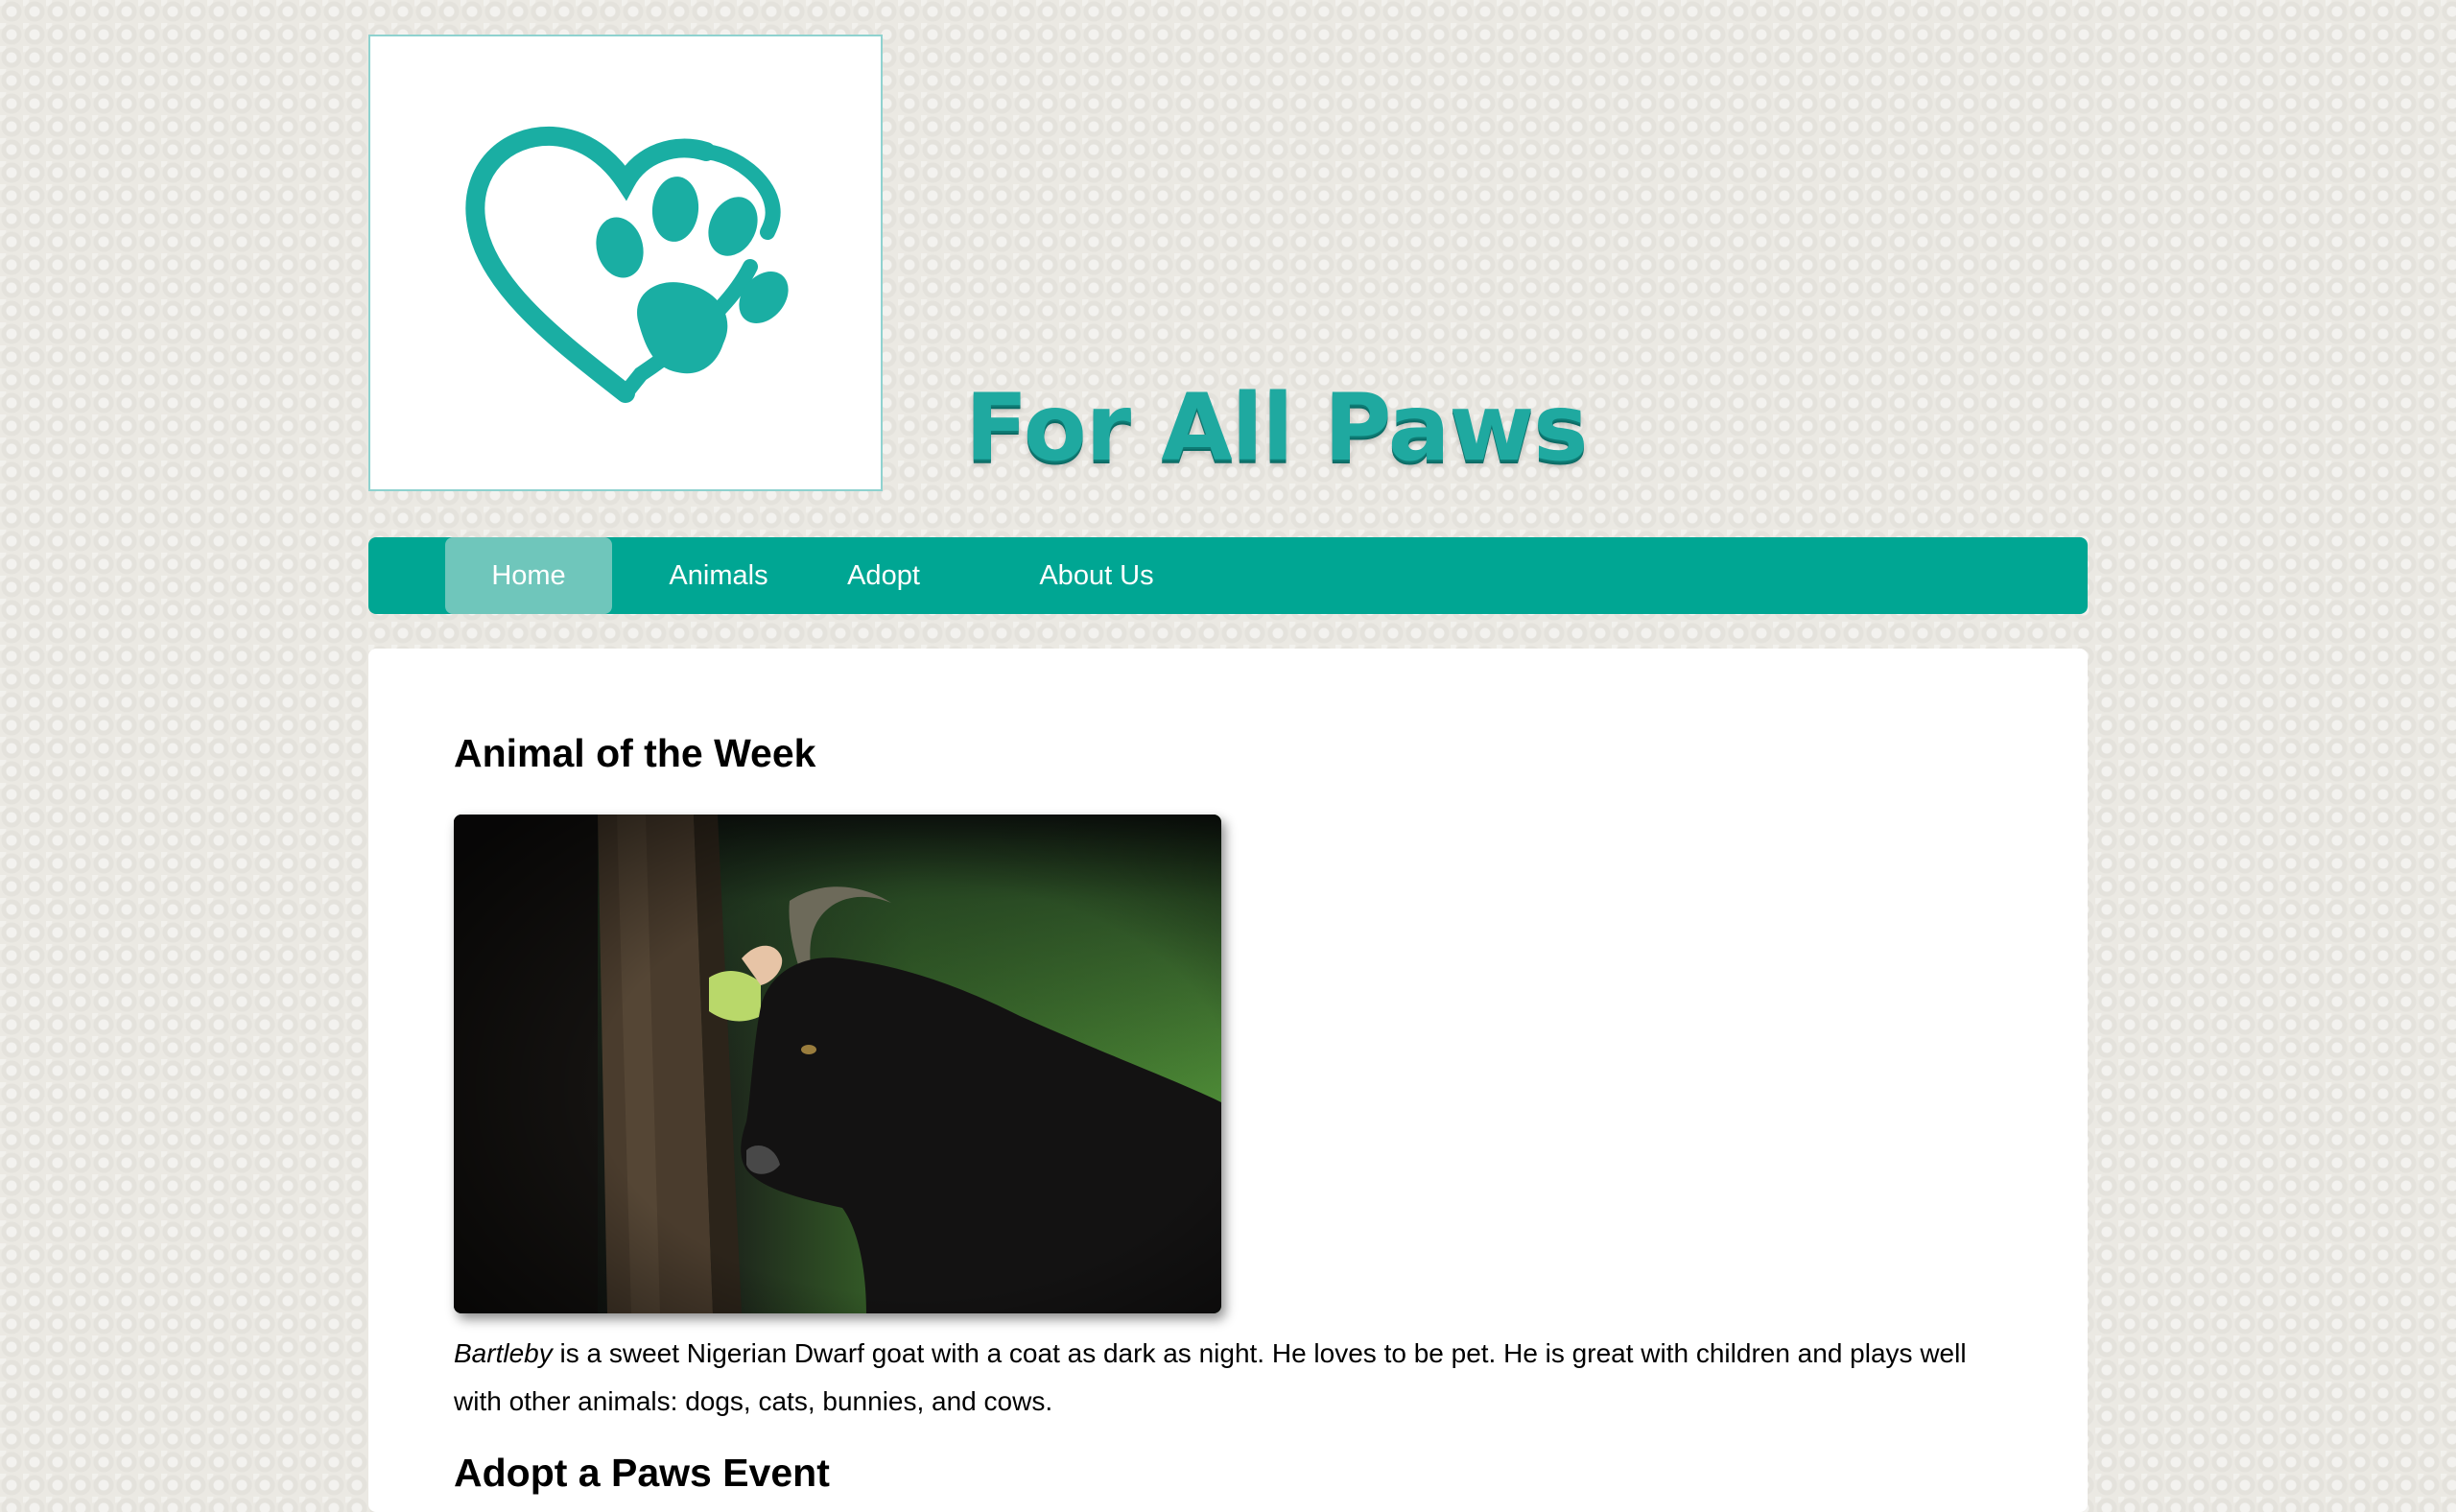  What do you see at coordinates (635, 753) in the screenshot?
I see `section-title: Animal of the Week` at bounding box center [635, 753].